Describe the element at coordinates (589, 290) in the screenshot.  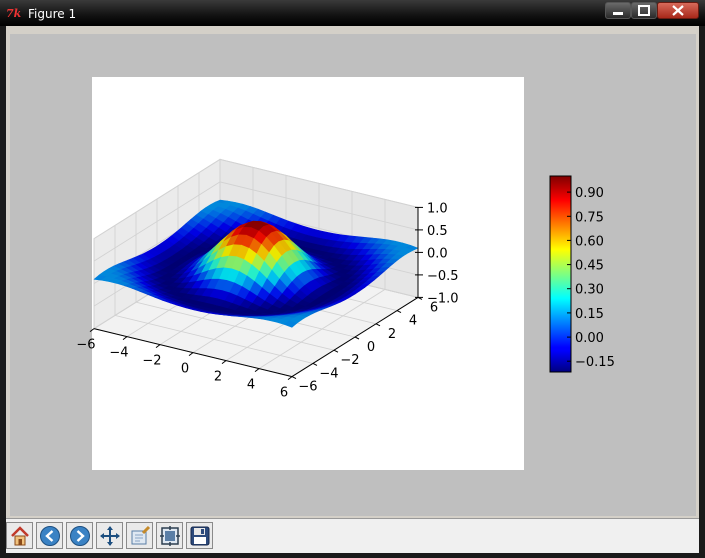
I see `colorbar-tick-label: 0.30` at that location.